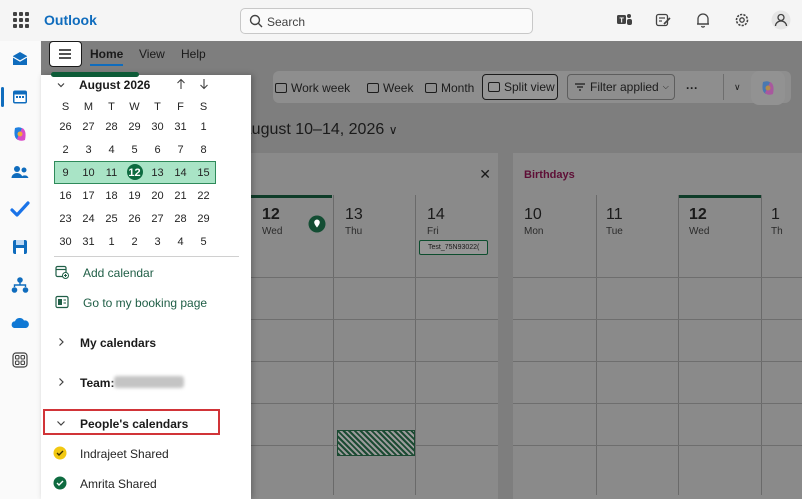  I want to click on team-calendar-group: Team:, so click(97, 383).